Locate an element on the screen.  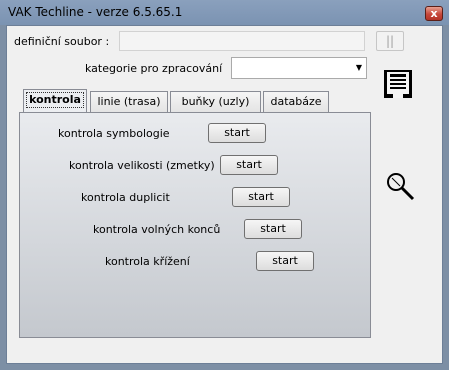
close-button: x is located at coordinates (434, 13).